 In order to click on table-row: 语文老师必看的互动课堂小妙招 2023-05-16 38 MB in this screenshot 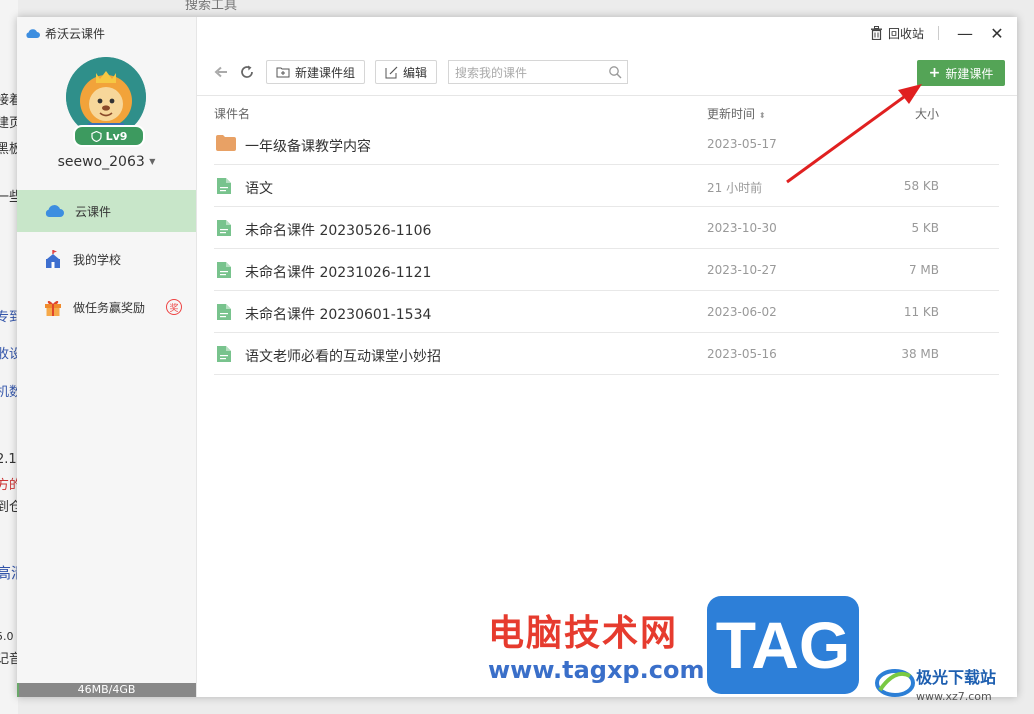, I will do `click(606, 354)`.